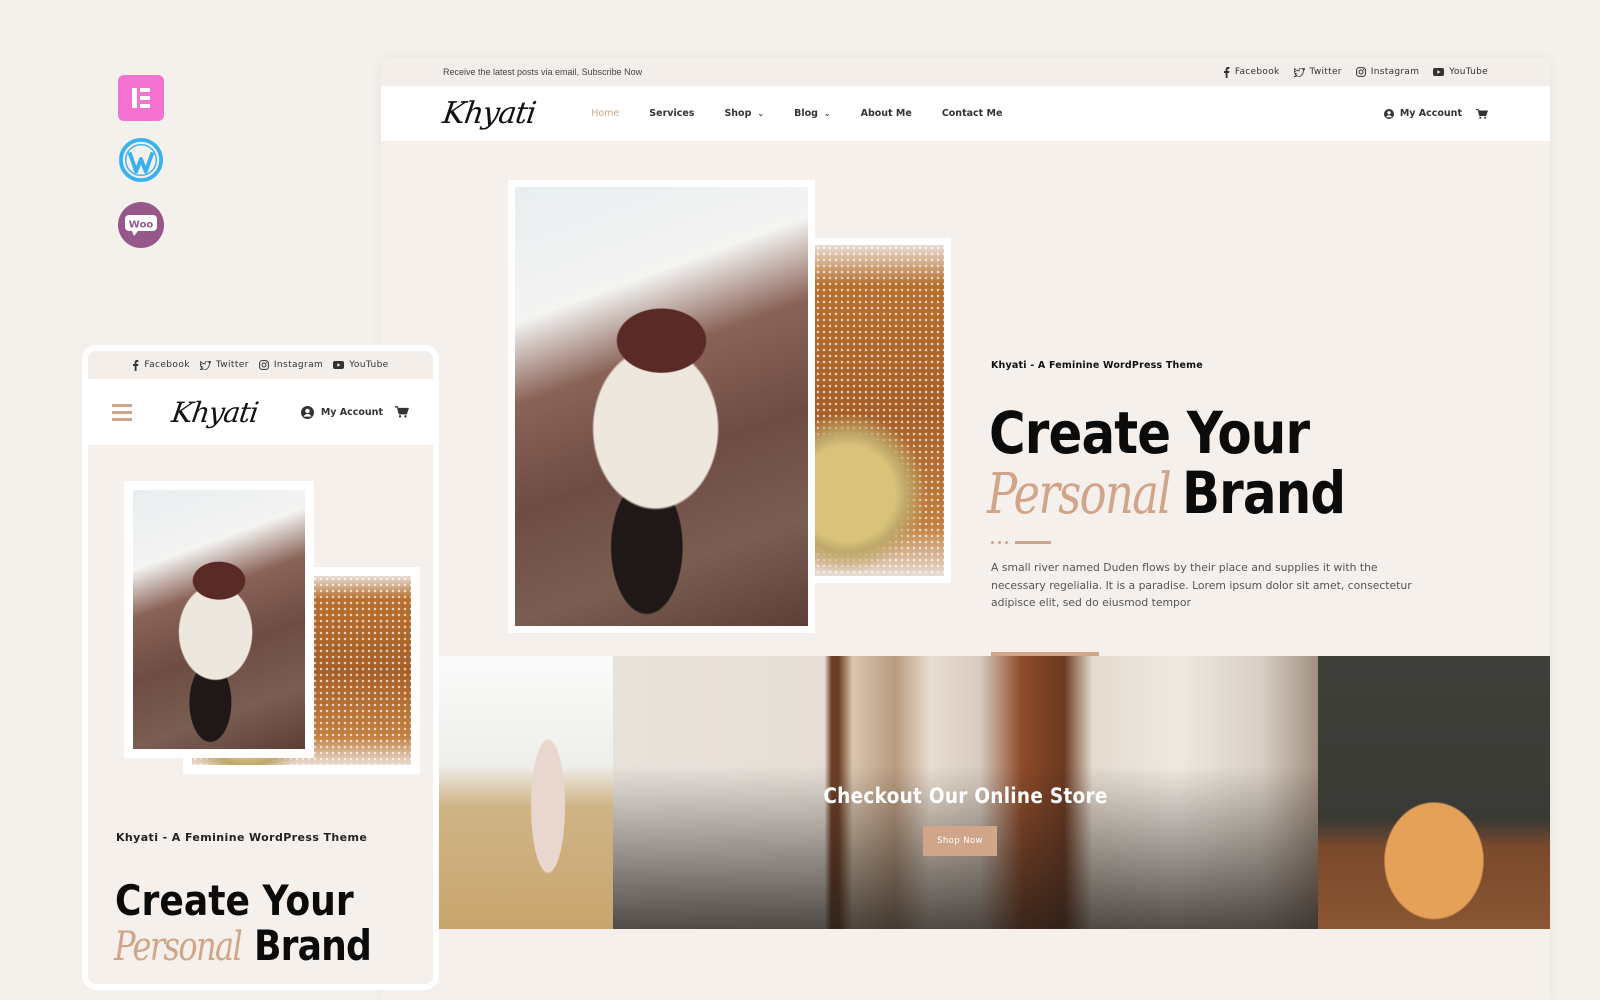  Describe the element at coordinates (122, 412) in the screenshot. I see `hamburger-menu-icon` at that location.